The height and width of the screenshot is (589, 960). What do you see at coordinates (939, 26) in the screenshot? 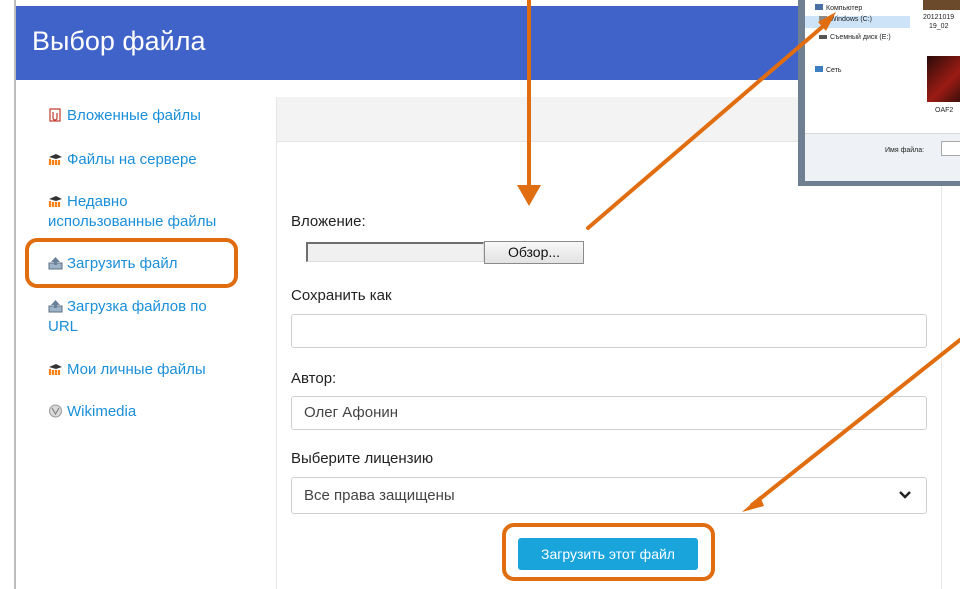
I see `dialog-thumbnail-1-label: 19_02` at bounding box center [939, 26].